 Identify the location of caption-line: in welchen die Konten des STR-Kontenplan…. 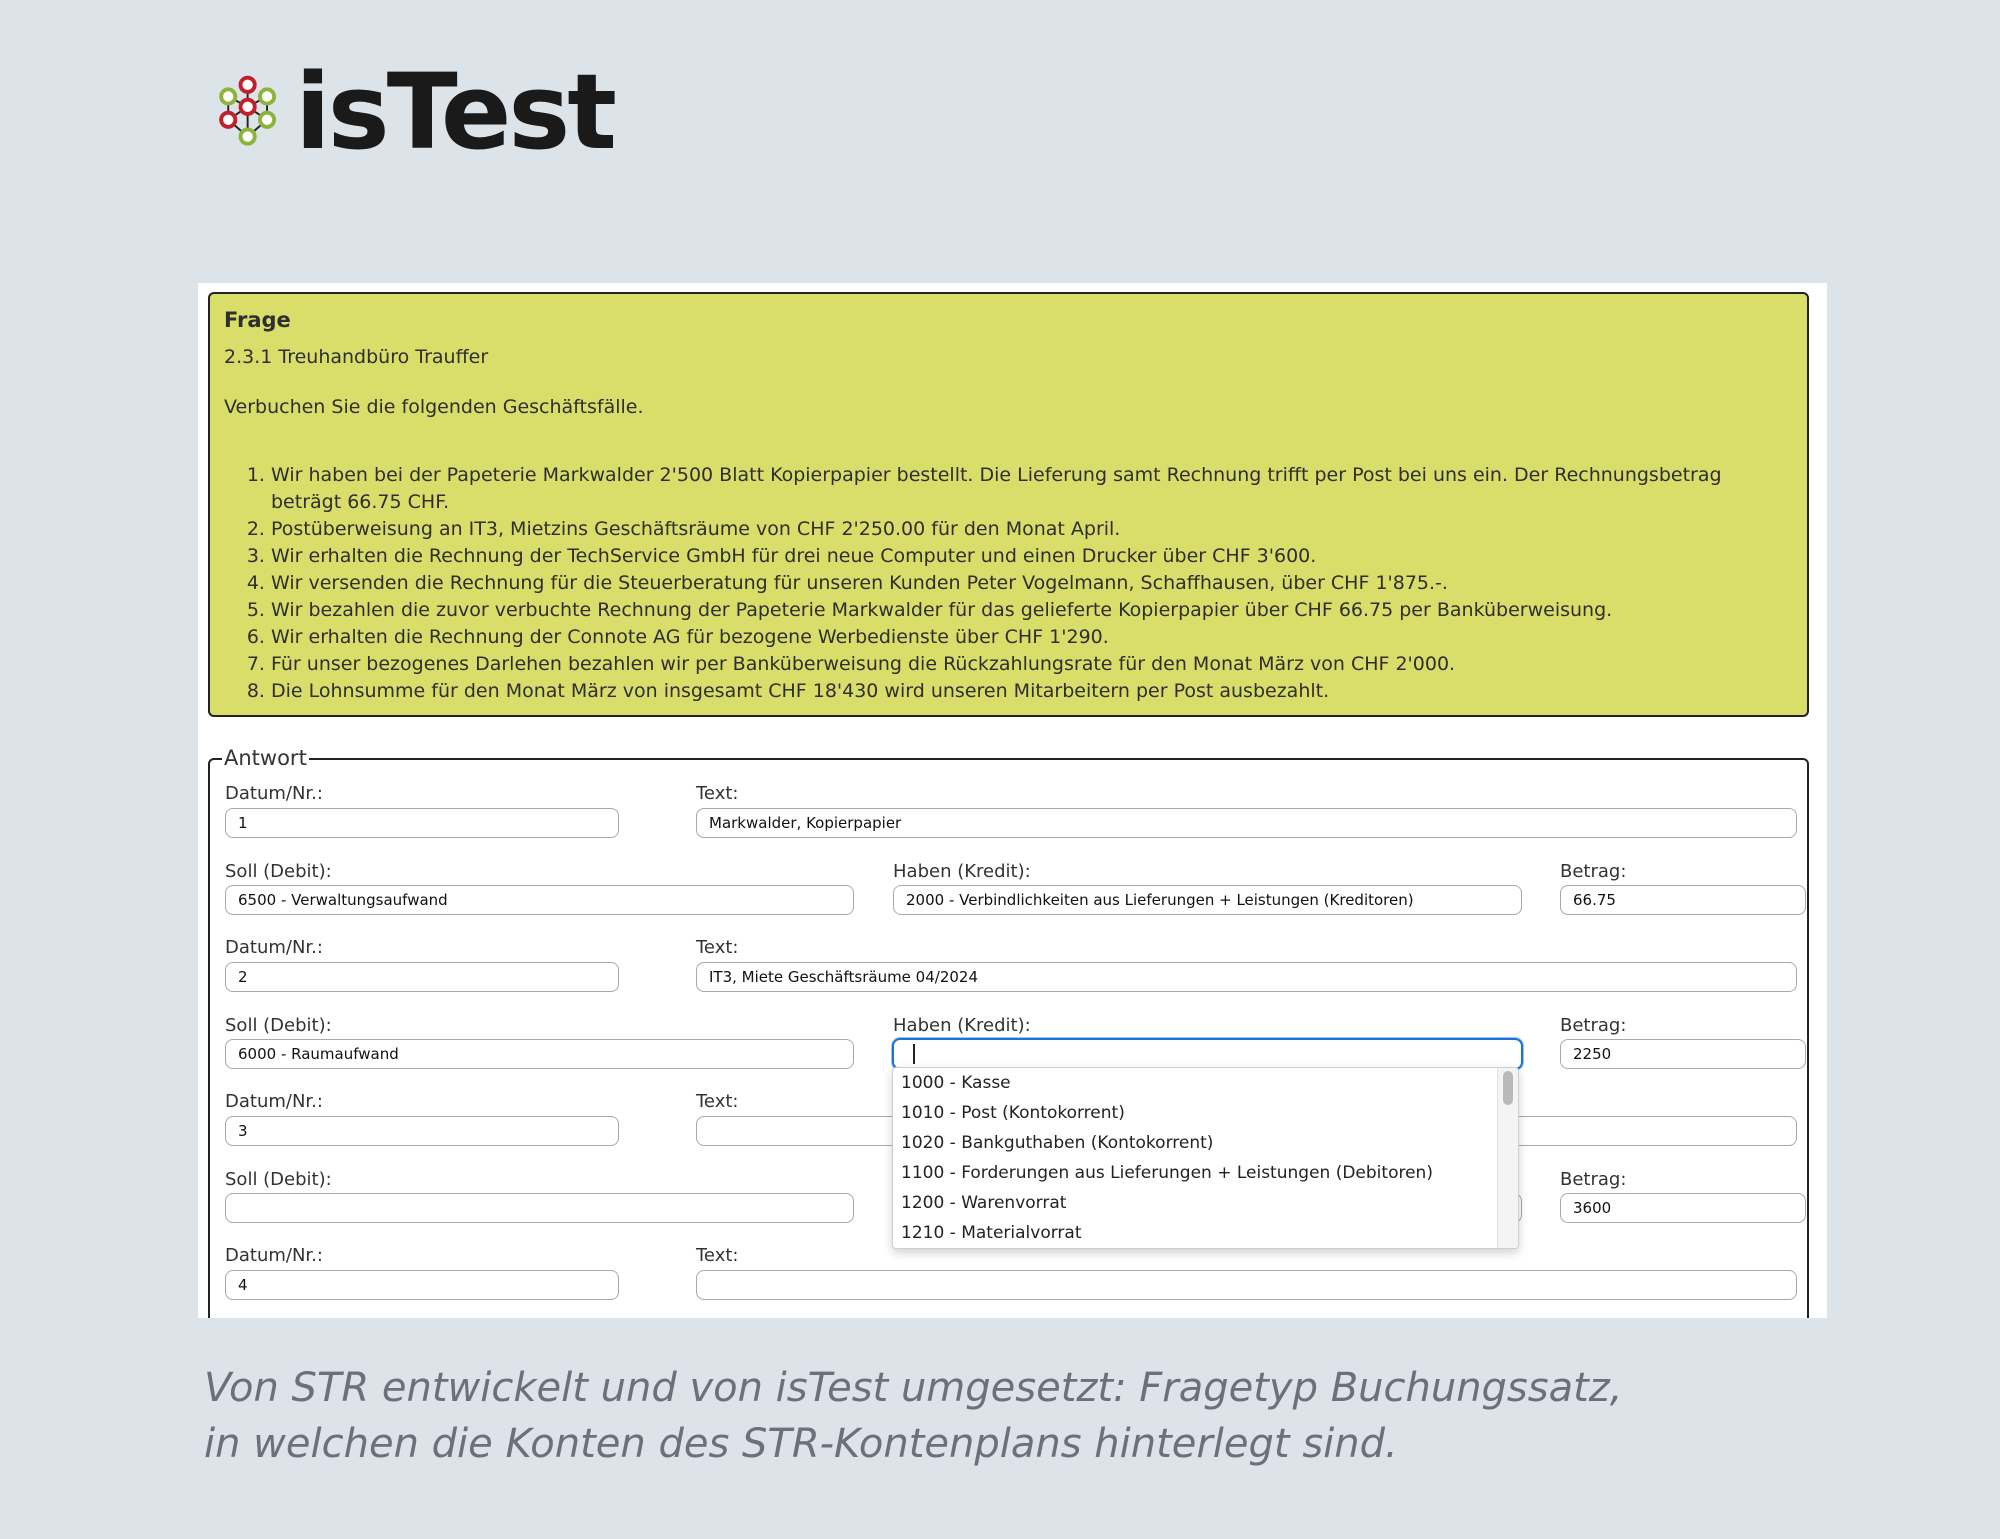
(801, 1444).